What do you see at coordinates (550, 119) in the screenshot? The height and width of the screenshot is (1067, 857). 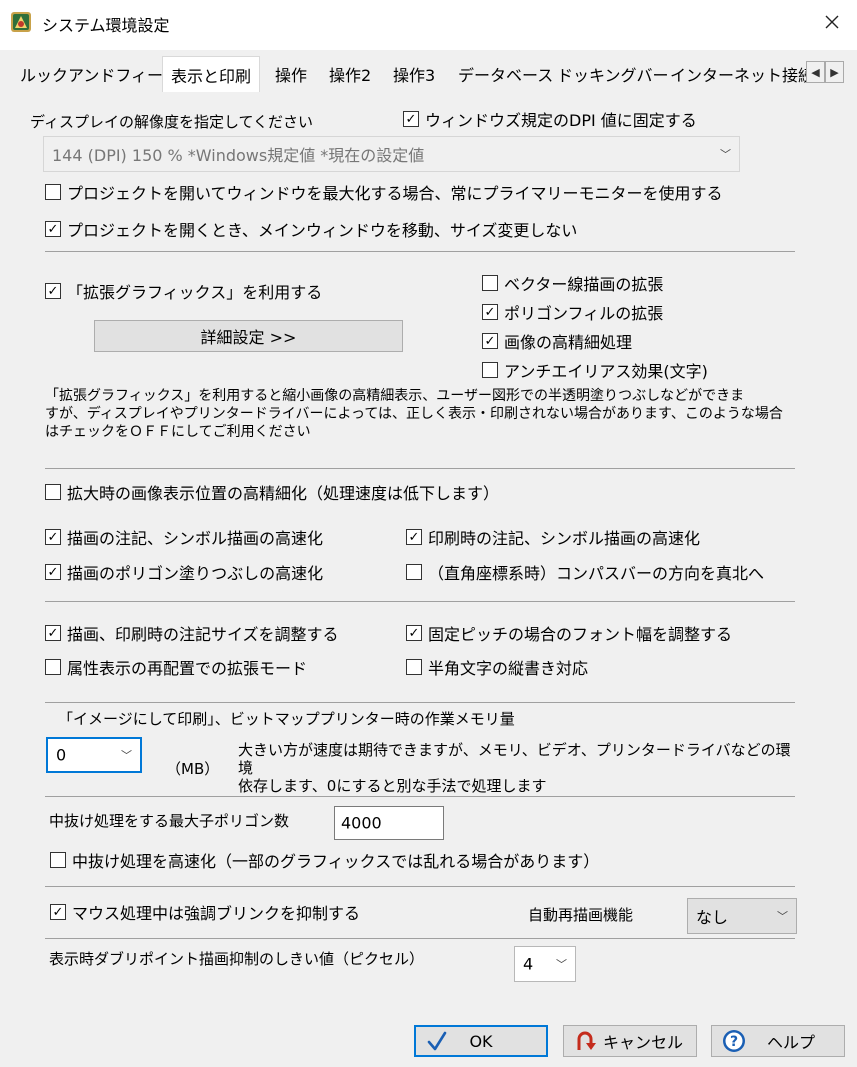 I see `dpi-fix-checkbox: ✓ ウィンドウズ規定のDPI 値に固定する` at bounding box center [550, 119].